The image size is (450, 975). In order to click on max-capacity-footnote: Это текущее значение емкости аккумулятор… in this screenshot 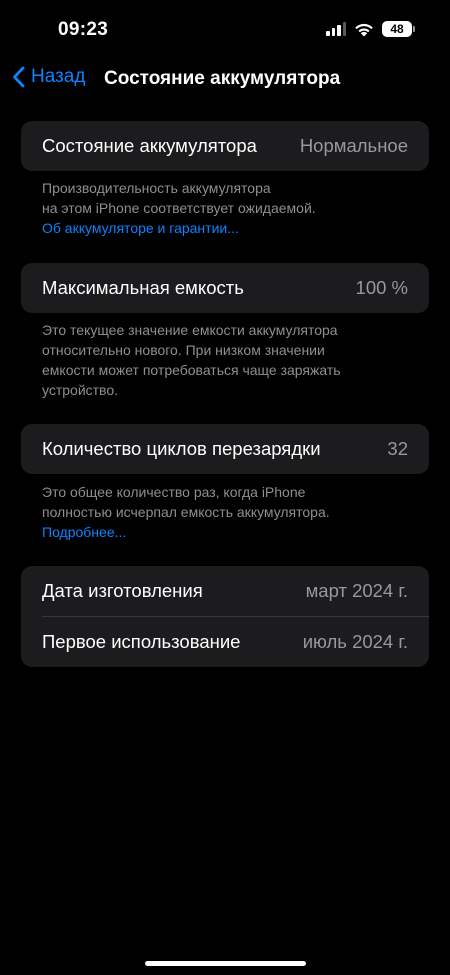, I will do `click(227, 360)`.